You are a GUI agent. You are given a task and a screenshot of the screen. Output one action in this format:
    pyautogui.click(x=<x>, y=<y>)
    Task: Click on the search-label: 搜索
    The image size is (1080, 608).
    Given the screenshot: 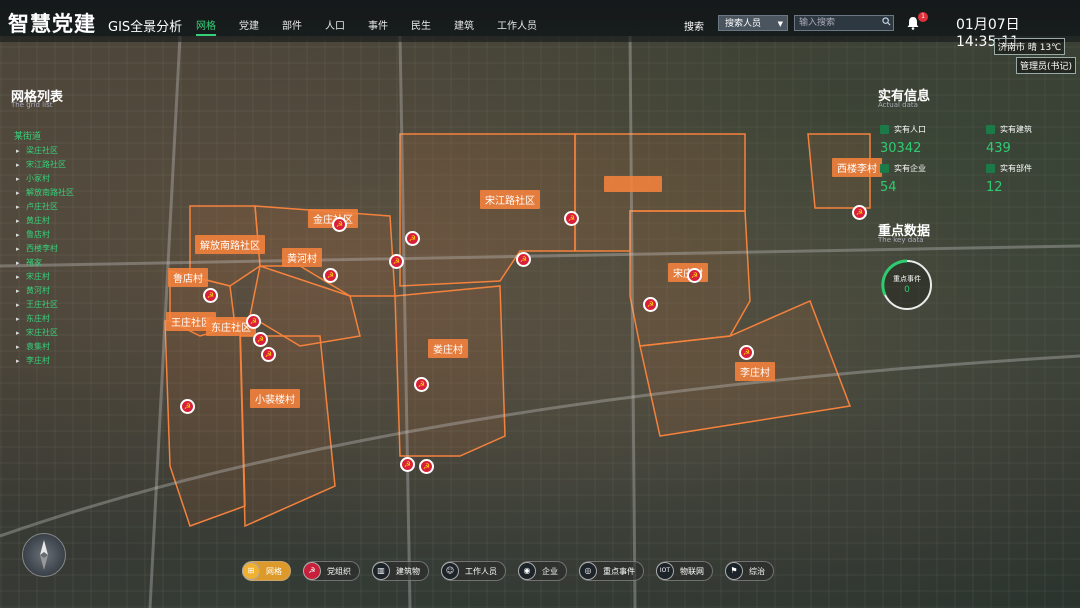 What is the action you would take?
    pyautogui.click(x=694, y=27)
    